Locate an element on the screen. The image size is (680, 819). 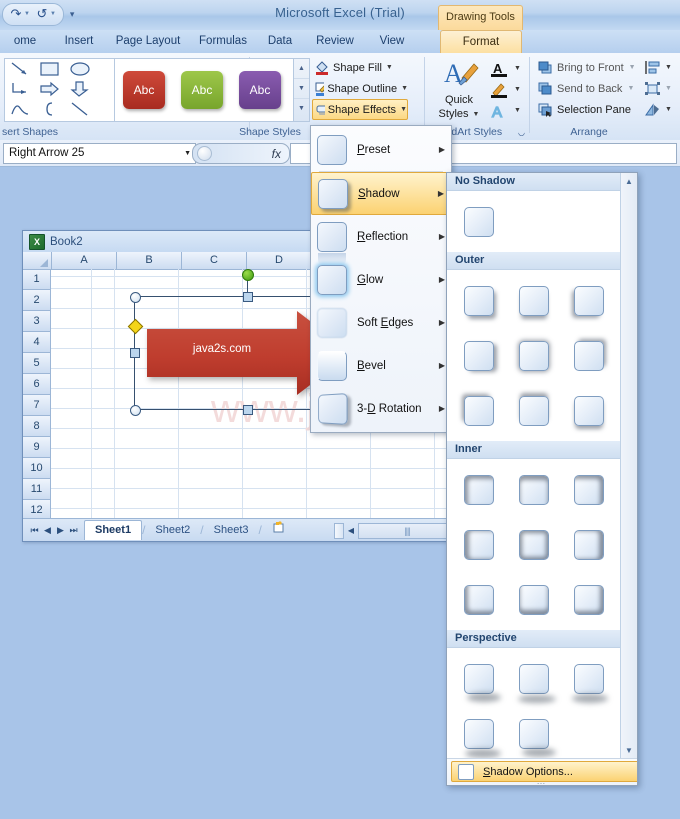
menu-item-reflection: Reflection ▶ is located at coordinates (381, 240).